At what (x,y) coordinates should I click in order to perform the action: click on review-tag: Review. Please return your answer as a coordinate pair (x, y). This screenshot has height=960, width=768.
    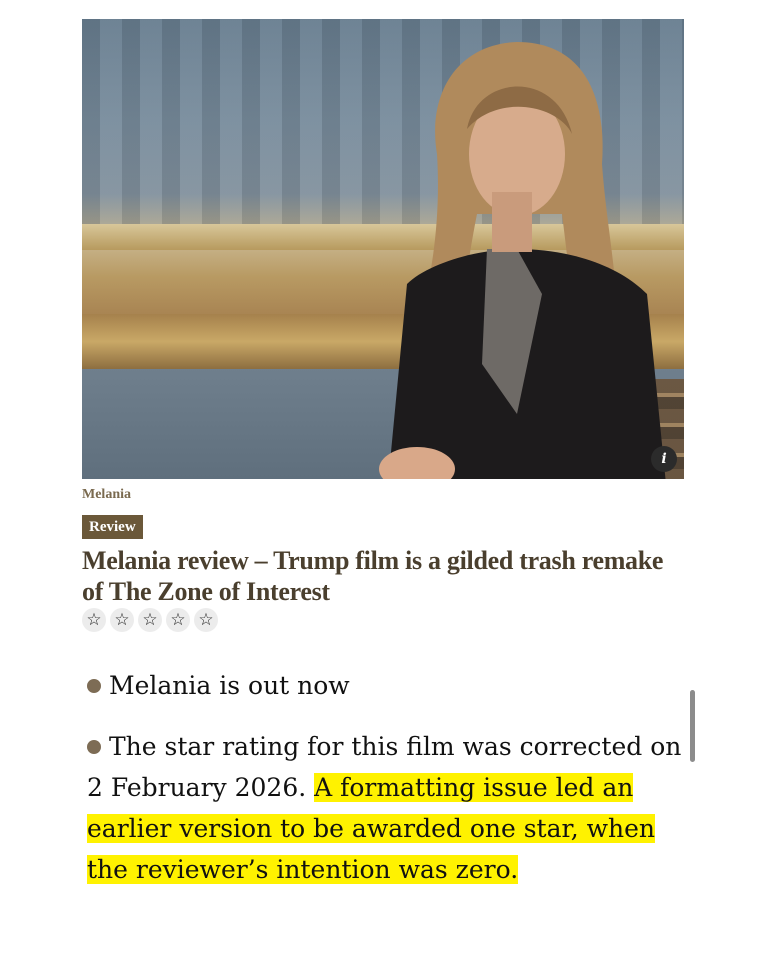
    Looking at the image, I should click on (112, 527).